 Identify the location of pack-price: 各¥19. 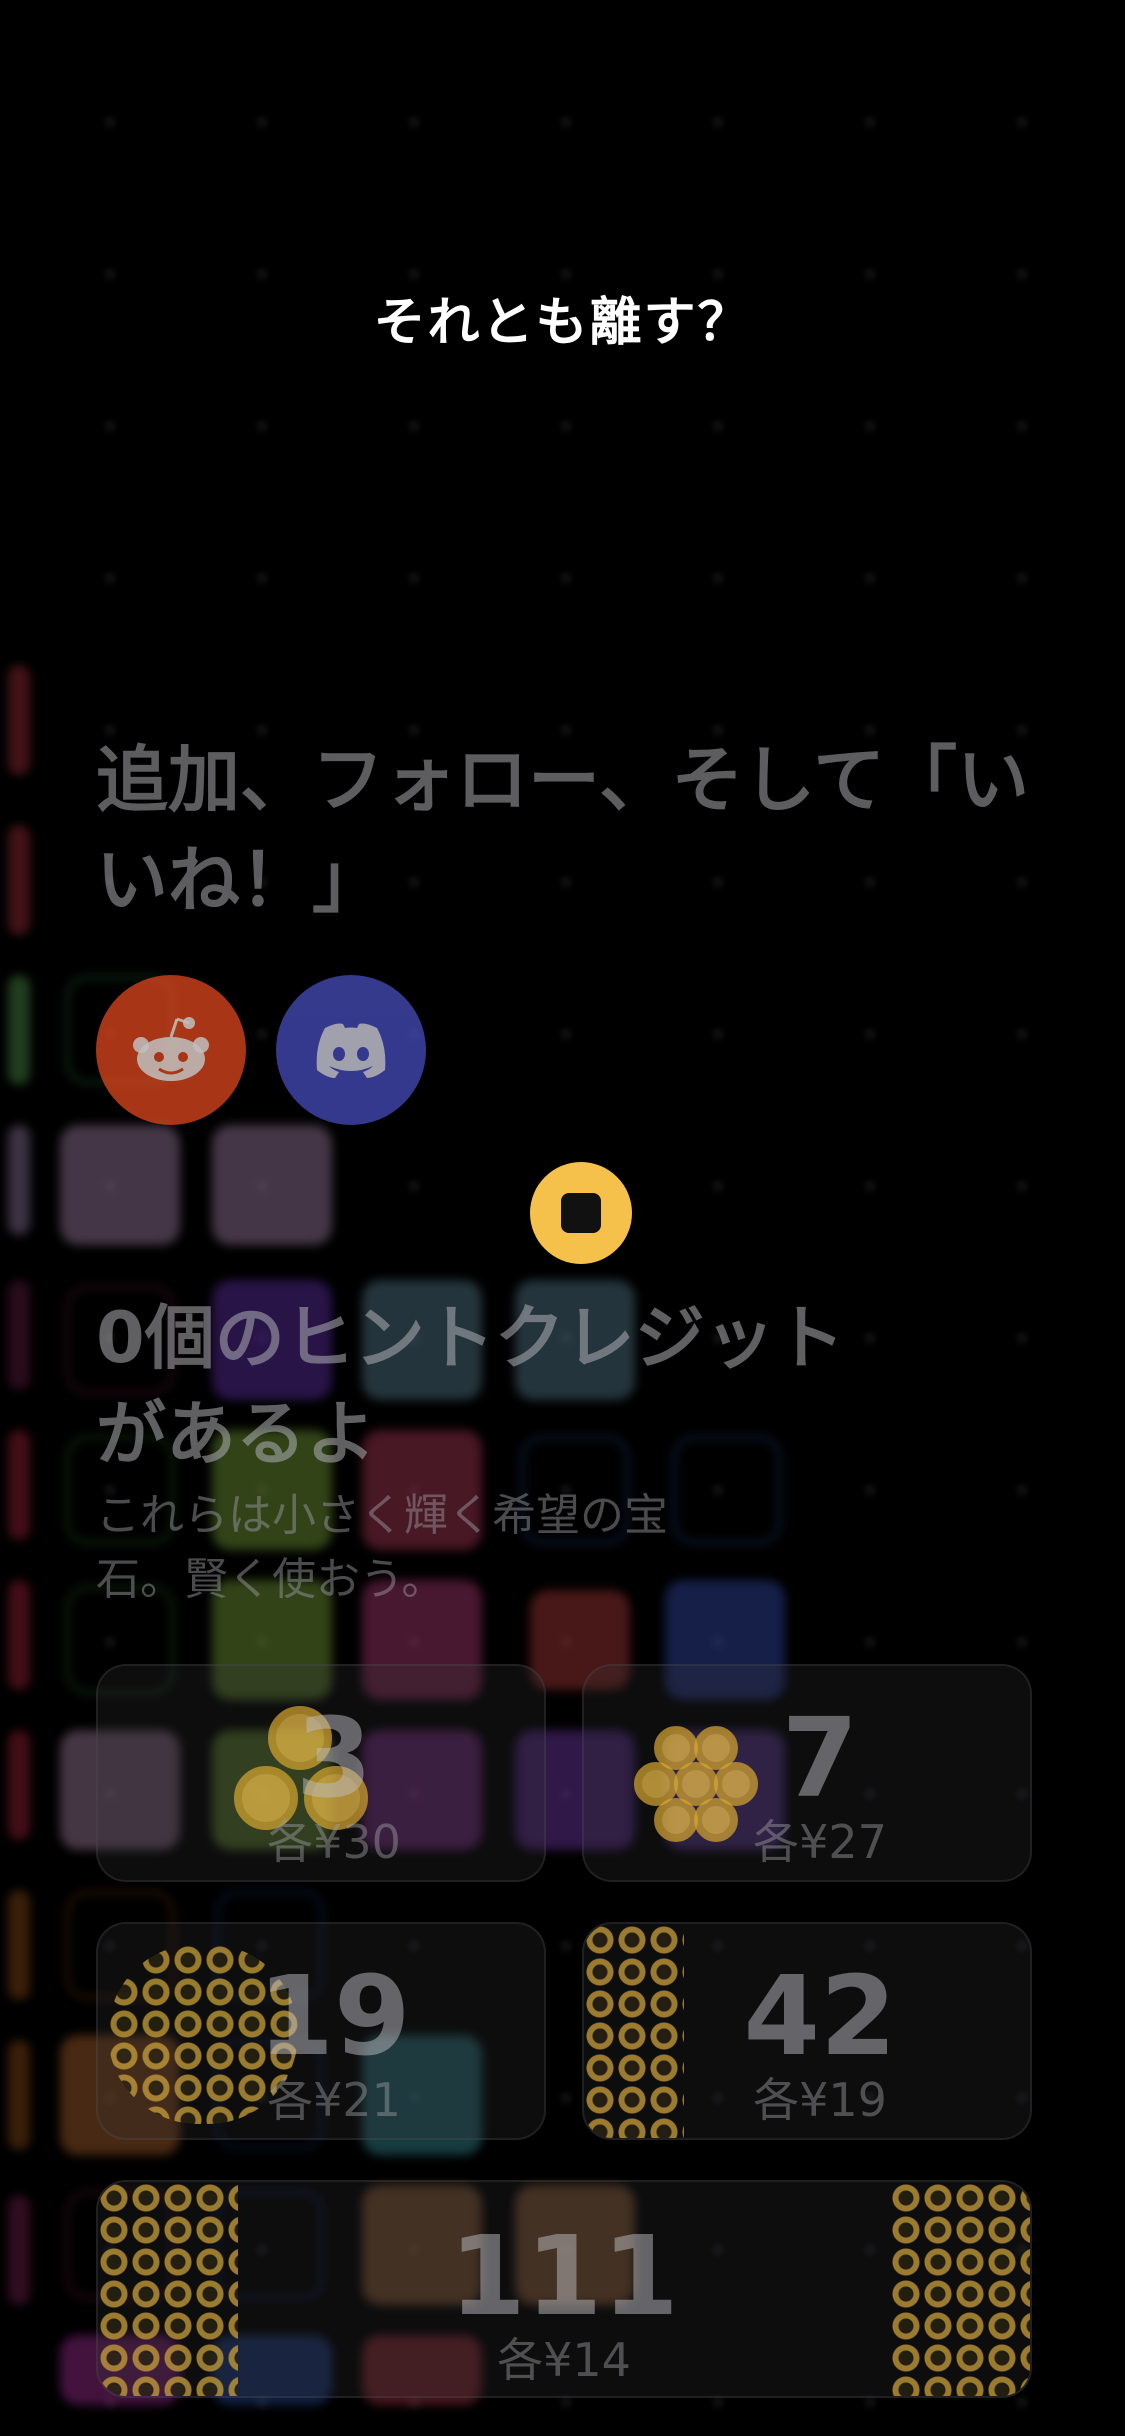
(820, 2100).